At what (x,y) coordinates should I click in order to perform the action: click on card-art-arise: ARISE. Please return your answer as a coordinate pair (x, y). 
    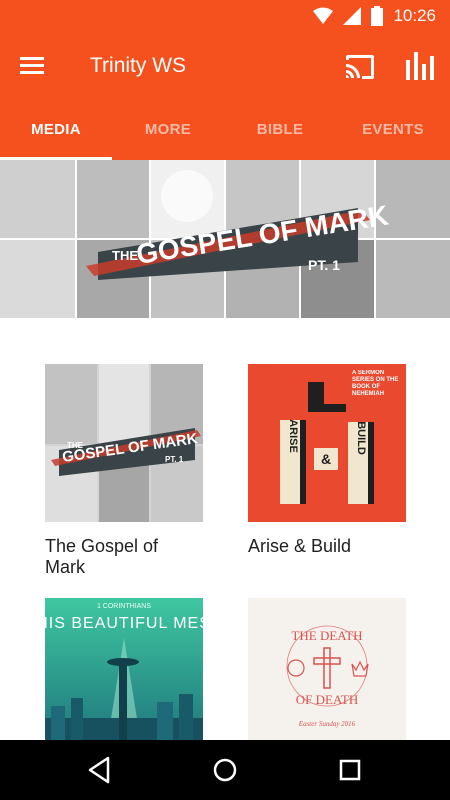
    Looking at the image, I should click on (293, 436).